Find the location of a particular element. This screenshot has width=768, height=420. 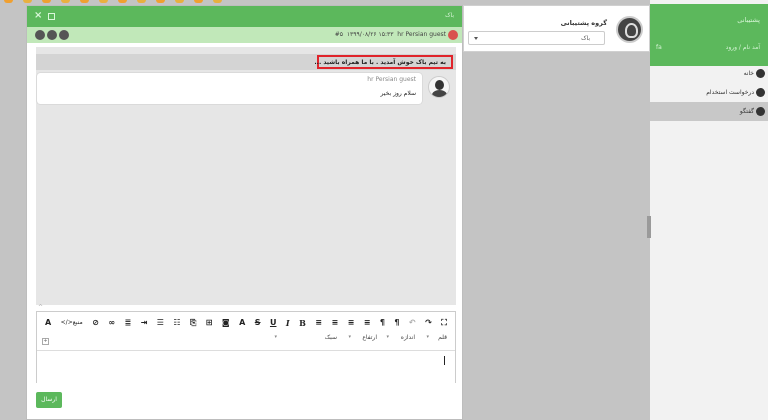

source-label: منبع is located at coordinates (77, 322).